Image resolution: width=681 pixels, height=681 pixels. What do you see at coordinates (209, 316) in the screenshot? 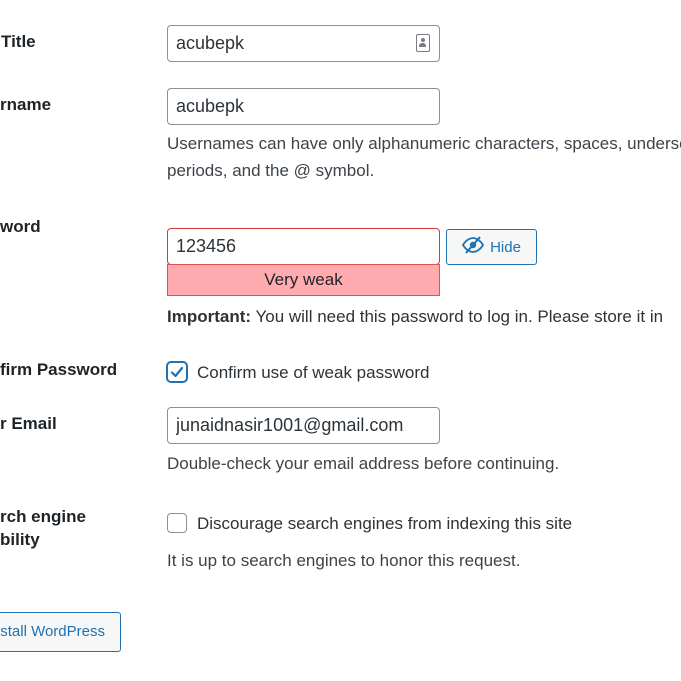
I see `important-label: Important:` at bounding box center [209, 316].